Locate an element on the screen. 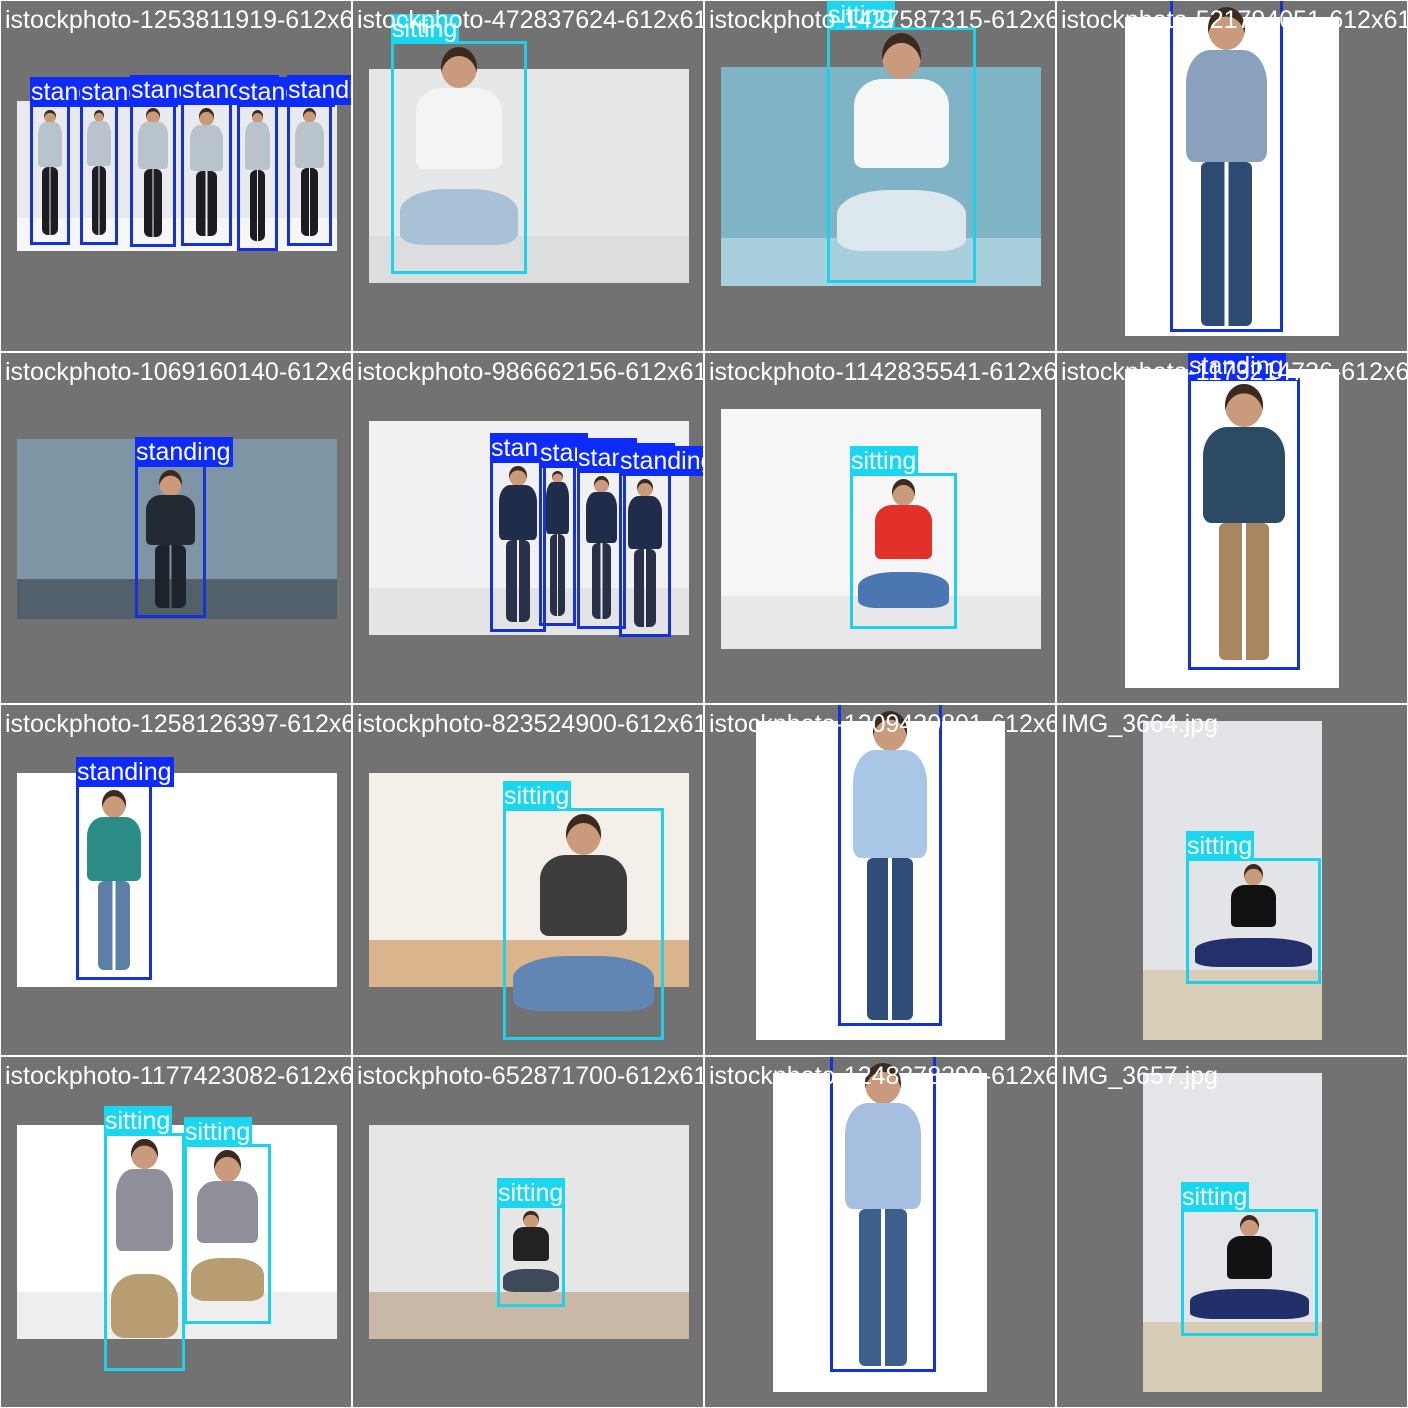 This screenshot has height=1408, width=1408. tile-filename: istockphoto-652871700-612x612.jpg is located at coordinates (530, 1076).